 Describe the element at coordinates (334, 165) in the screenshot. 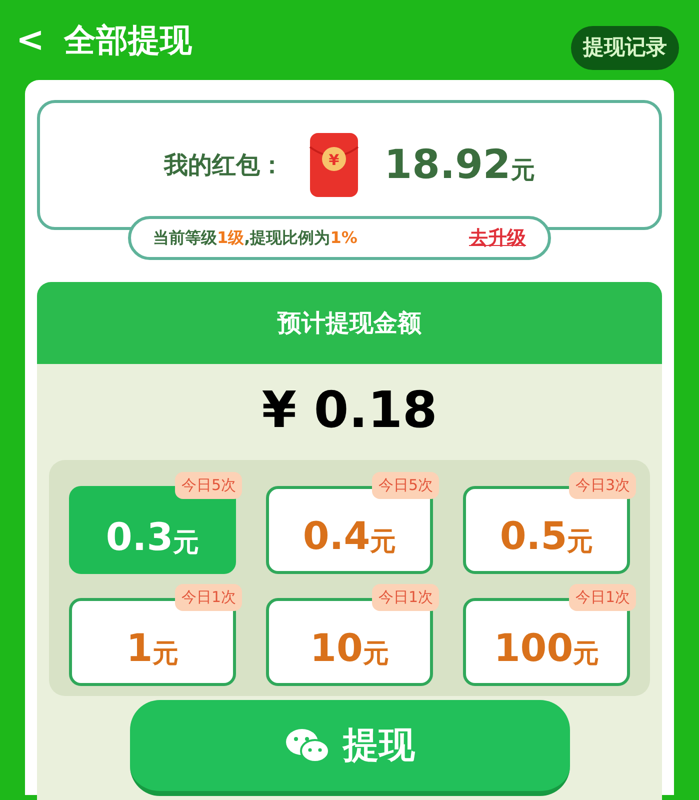

I see `envelope-icon: ¥` at that location.